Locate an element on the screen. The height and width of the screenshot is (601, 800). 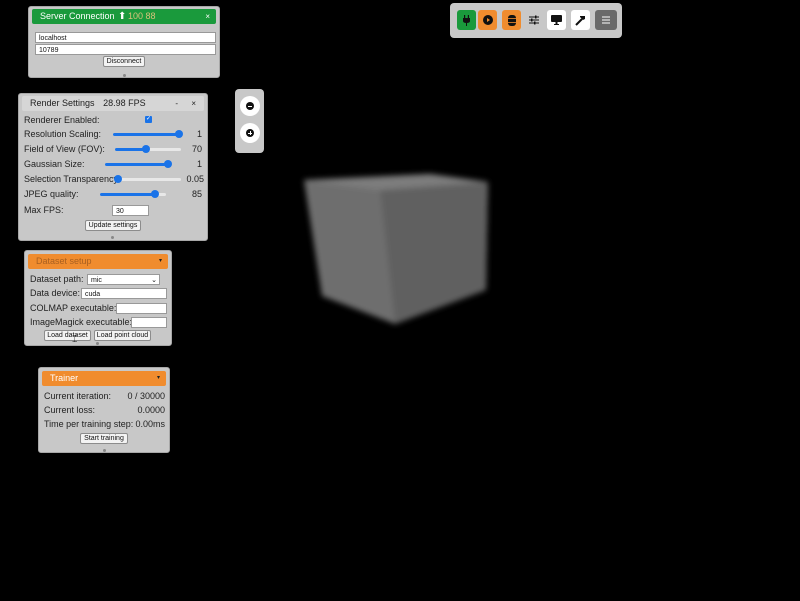
dataset-path-row: Dataset path: mic ⌄ is located at coordinates (98, 279).